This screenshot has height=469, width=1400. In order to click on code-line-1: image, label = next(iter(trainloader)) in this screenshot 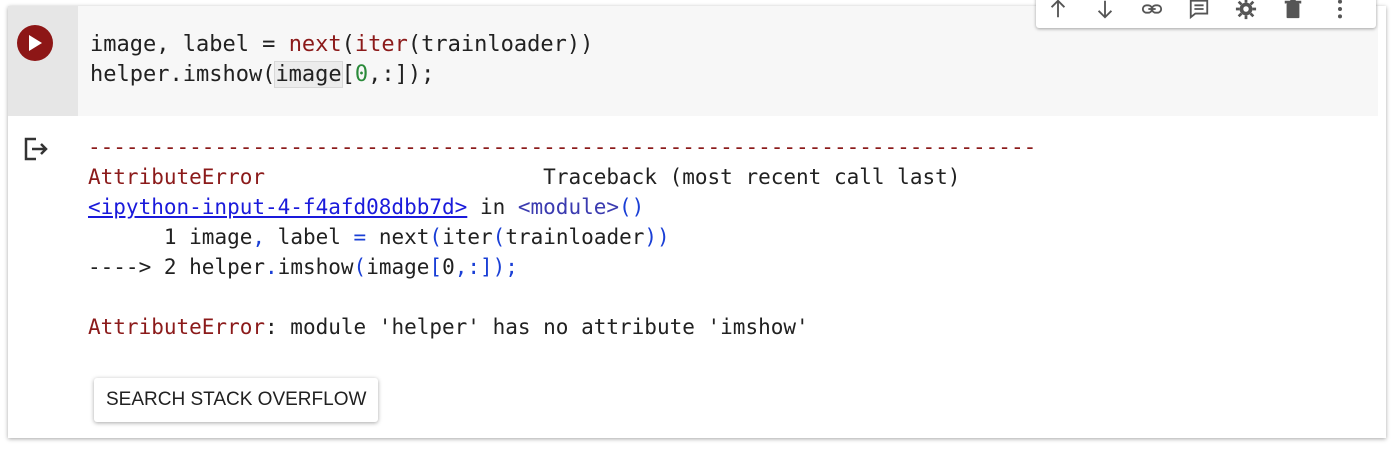, I will do `click(342, 44)`.